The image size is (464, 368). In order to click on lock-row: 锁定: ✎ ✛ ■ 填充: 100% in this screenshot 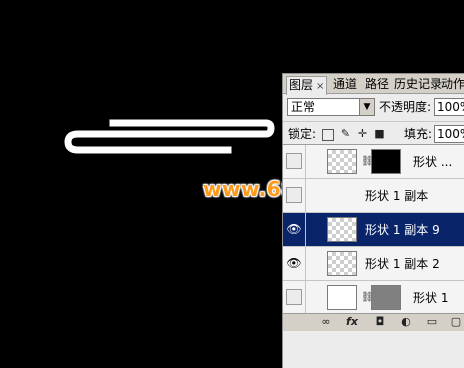, I will do `click(373, 133)`.